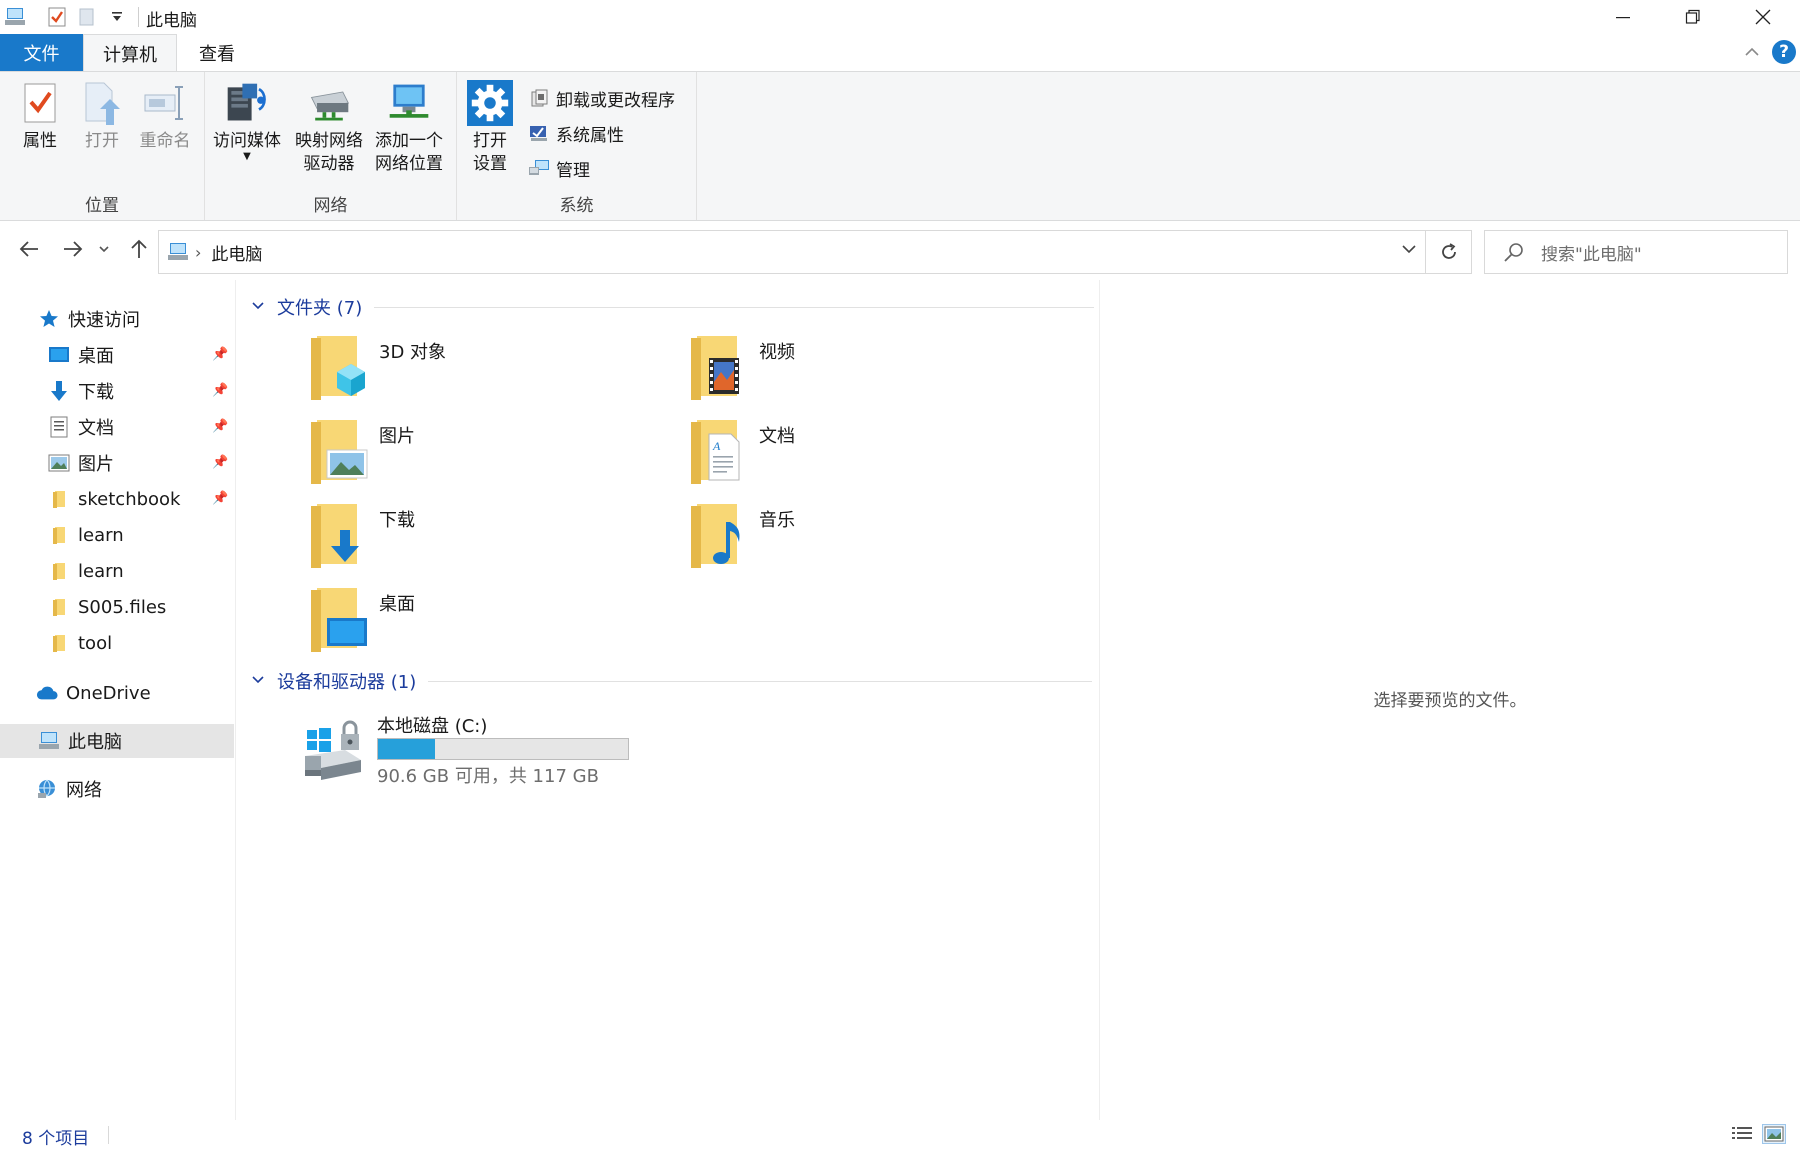  I want to click on restore-button, so click(1693, 17).